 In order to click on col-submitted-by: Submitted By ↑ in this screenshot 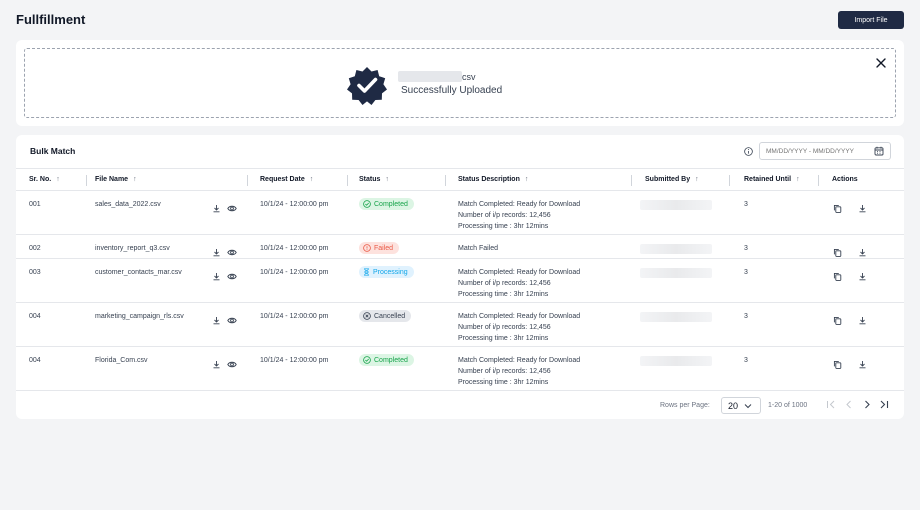, I will do `click(672, 179)`.